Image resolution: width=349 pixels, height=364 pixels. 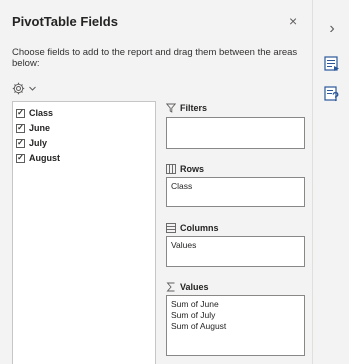 I want to click on field-label: June, so click(x=40, y=128).